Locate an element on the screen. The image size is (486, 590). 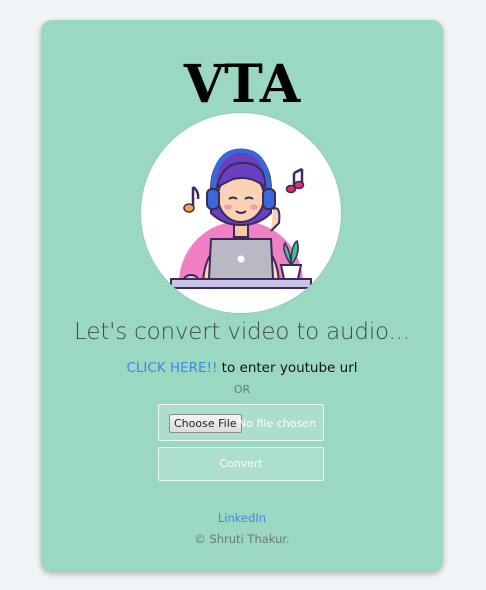
hero-illustration is located at coordinates (241, 213).